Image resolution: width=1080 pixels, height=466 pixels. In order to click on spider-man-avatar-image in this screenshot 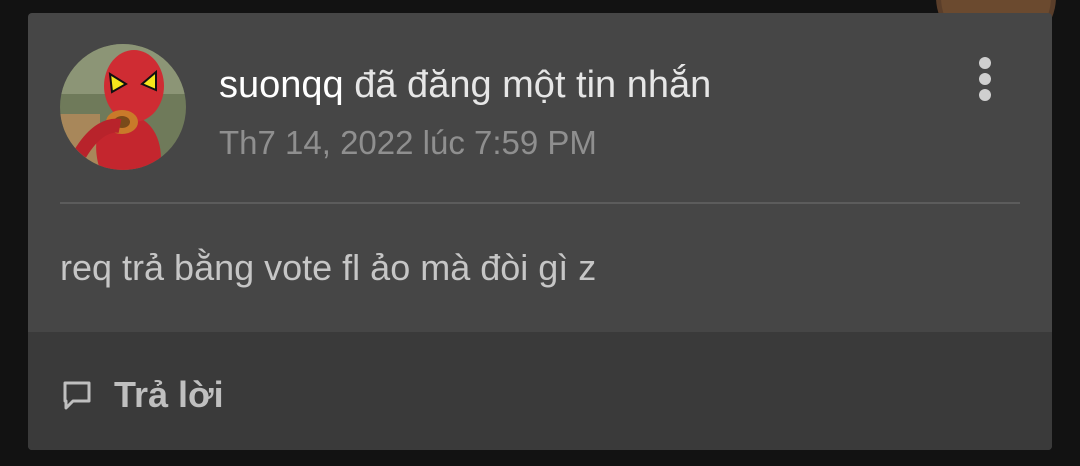, I will do `click(123, 107)`.